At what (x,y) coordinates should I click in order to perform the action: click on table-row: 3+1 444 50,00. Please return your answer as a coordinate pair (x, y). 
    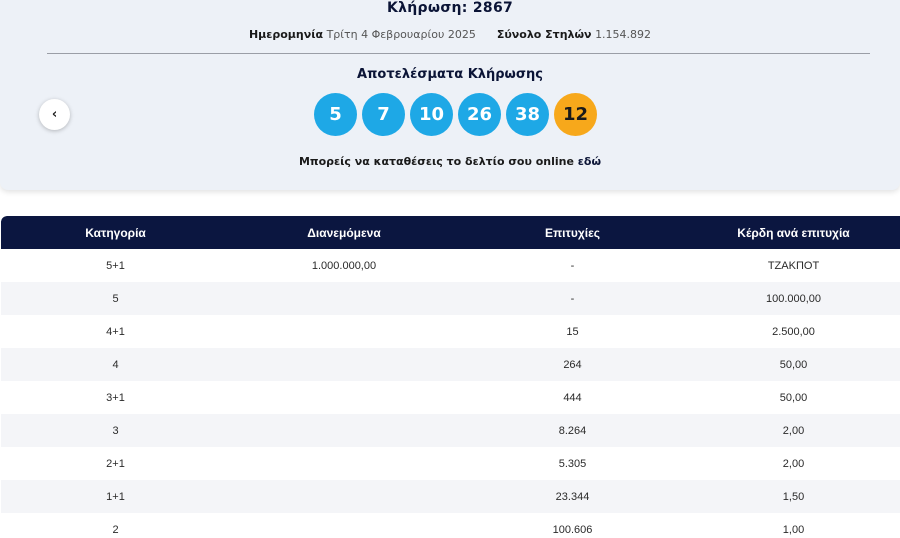
    Looking at the image, I should click on (450, 397).